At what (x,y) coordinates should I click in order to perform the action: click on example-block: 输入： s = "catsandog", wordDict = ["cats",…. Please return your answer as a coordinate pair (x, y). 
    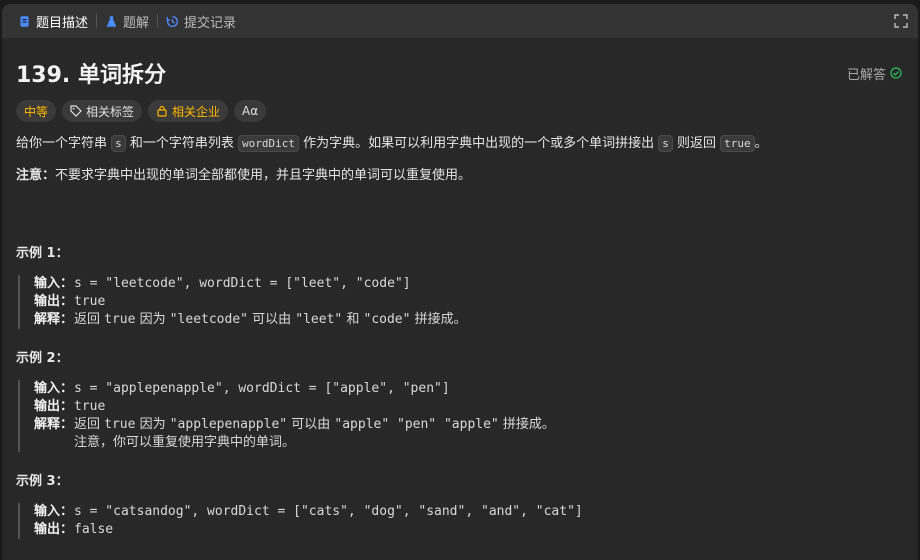
    Looking at the image, I should click on (461, 521).